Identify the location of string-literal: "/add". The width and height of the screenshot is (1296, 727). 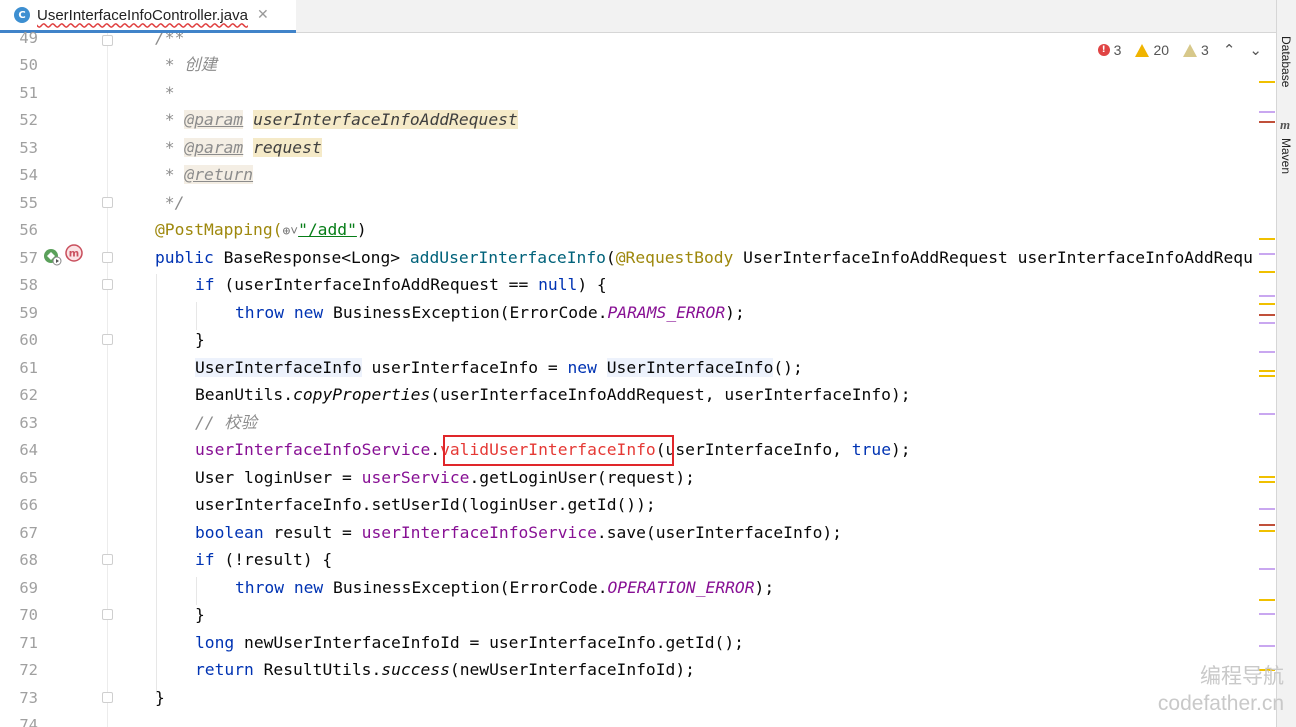
(327, 229).